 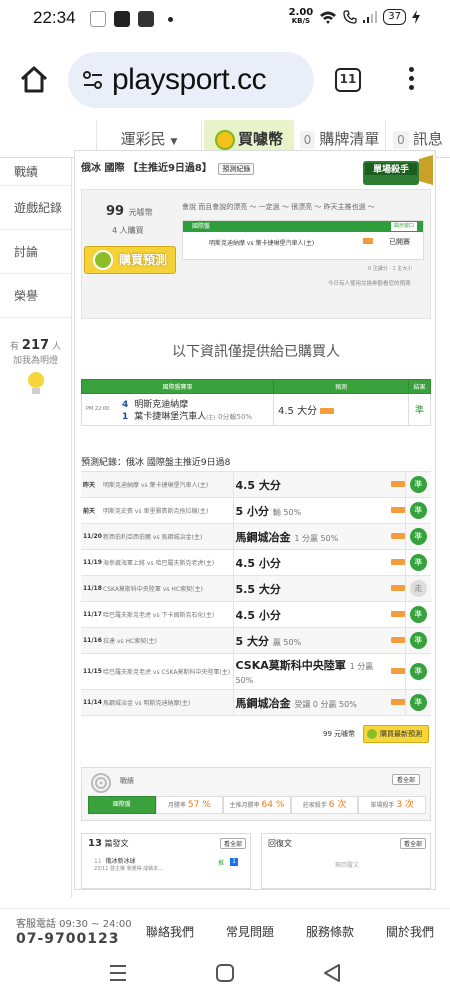 I want to click on stat-market: 國際盤, so click(x=122, y=805).